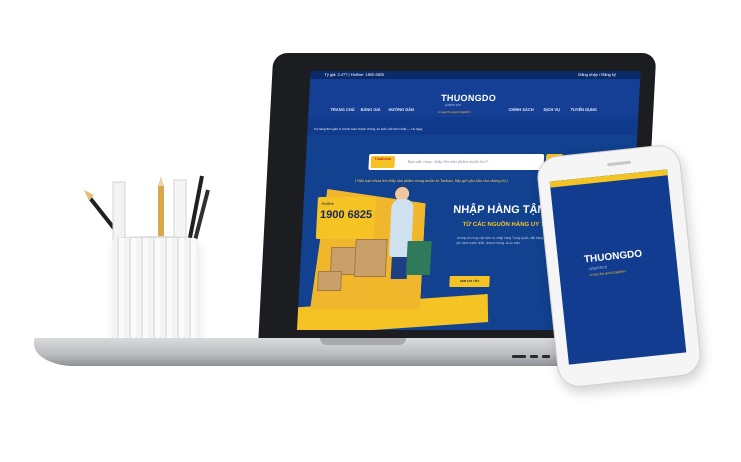 The width and height of the screenshot is (741, 462). I want to click on topbar-login-link: Đăng nhập / Đăng ký, so click(597, 74).